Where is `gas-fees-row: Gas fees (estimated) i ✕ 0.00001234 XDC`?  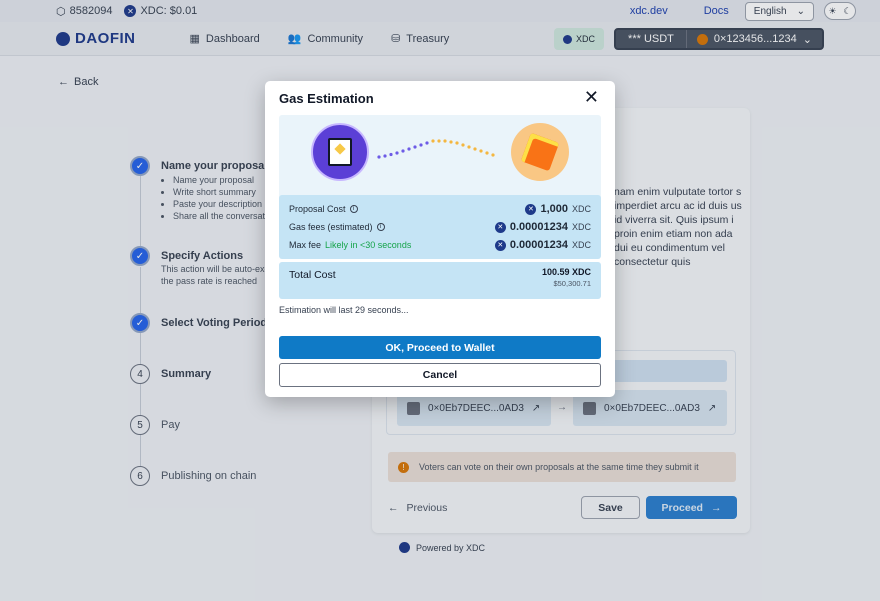 gas-fees-row: Gas fees (estimated) i ✕ 0.00001234 XDC is located at coordinates (440, 227).